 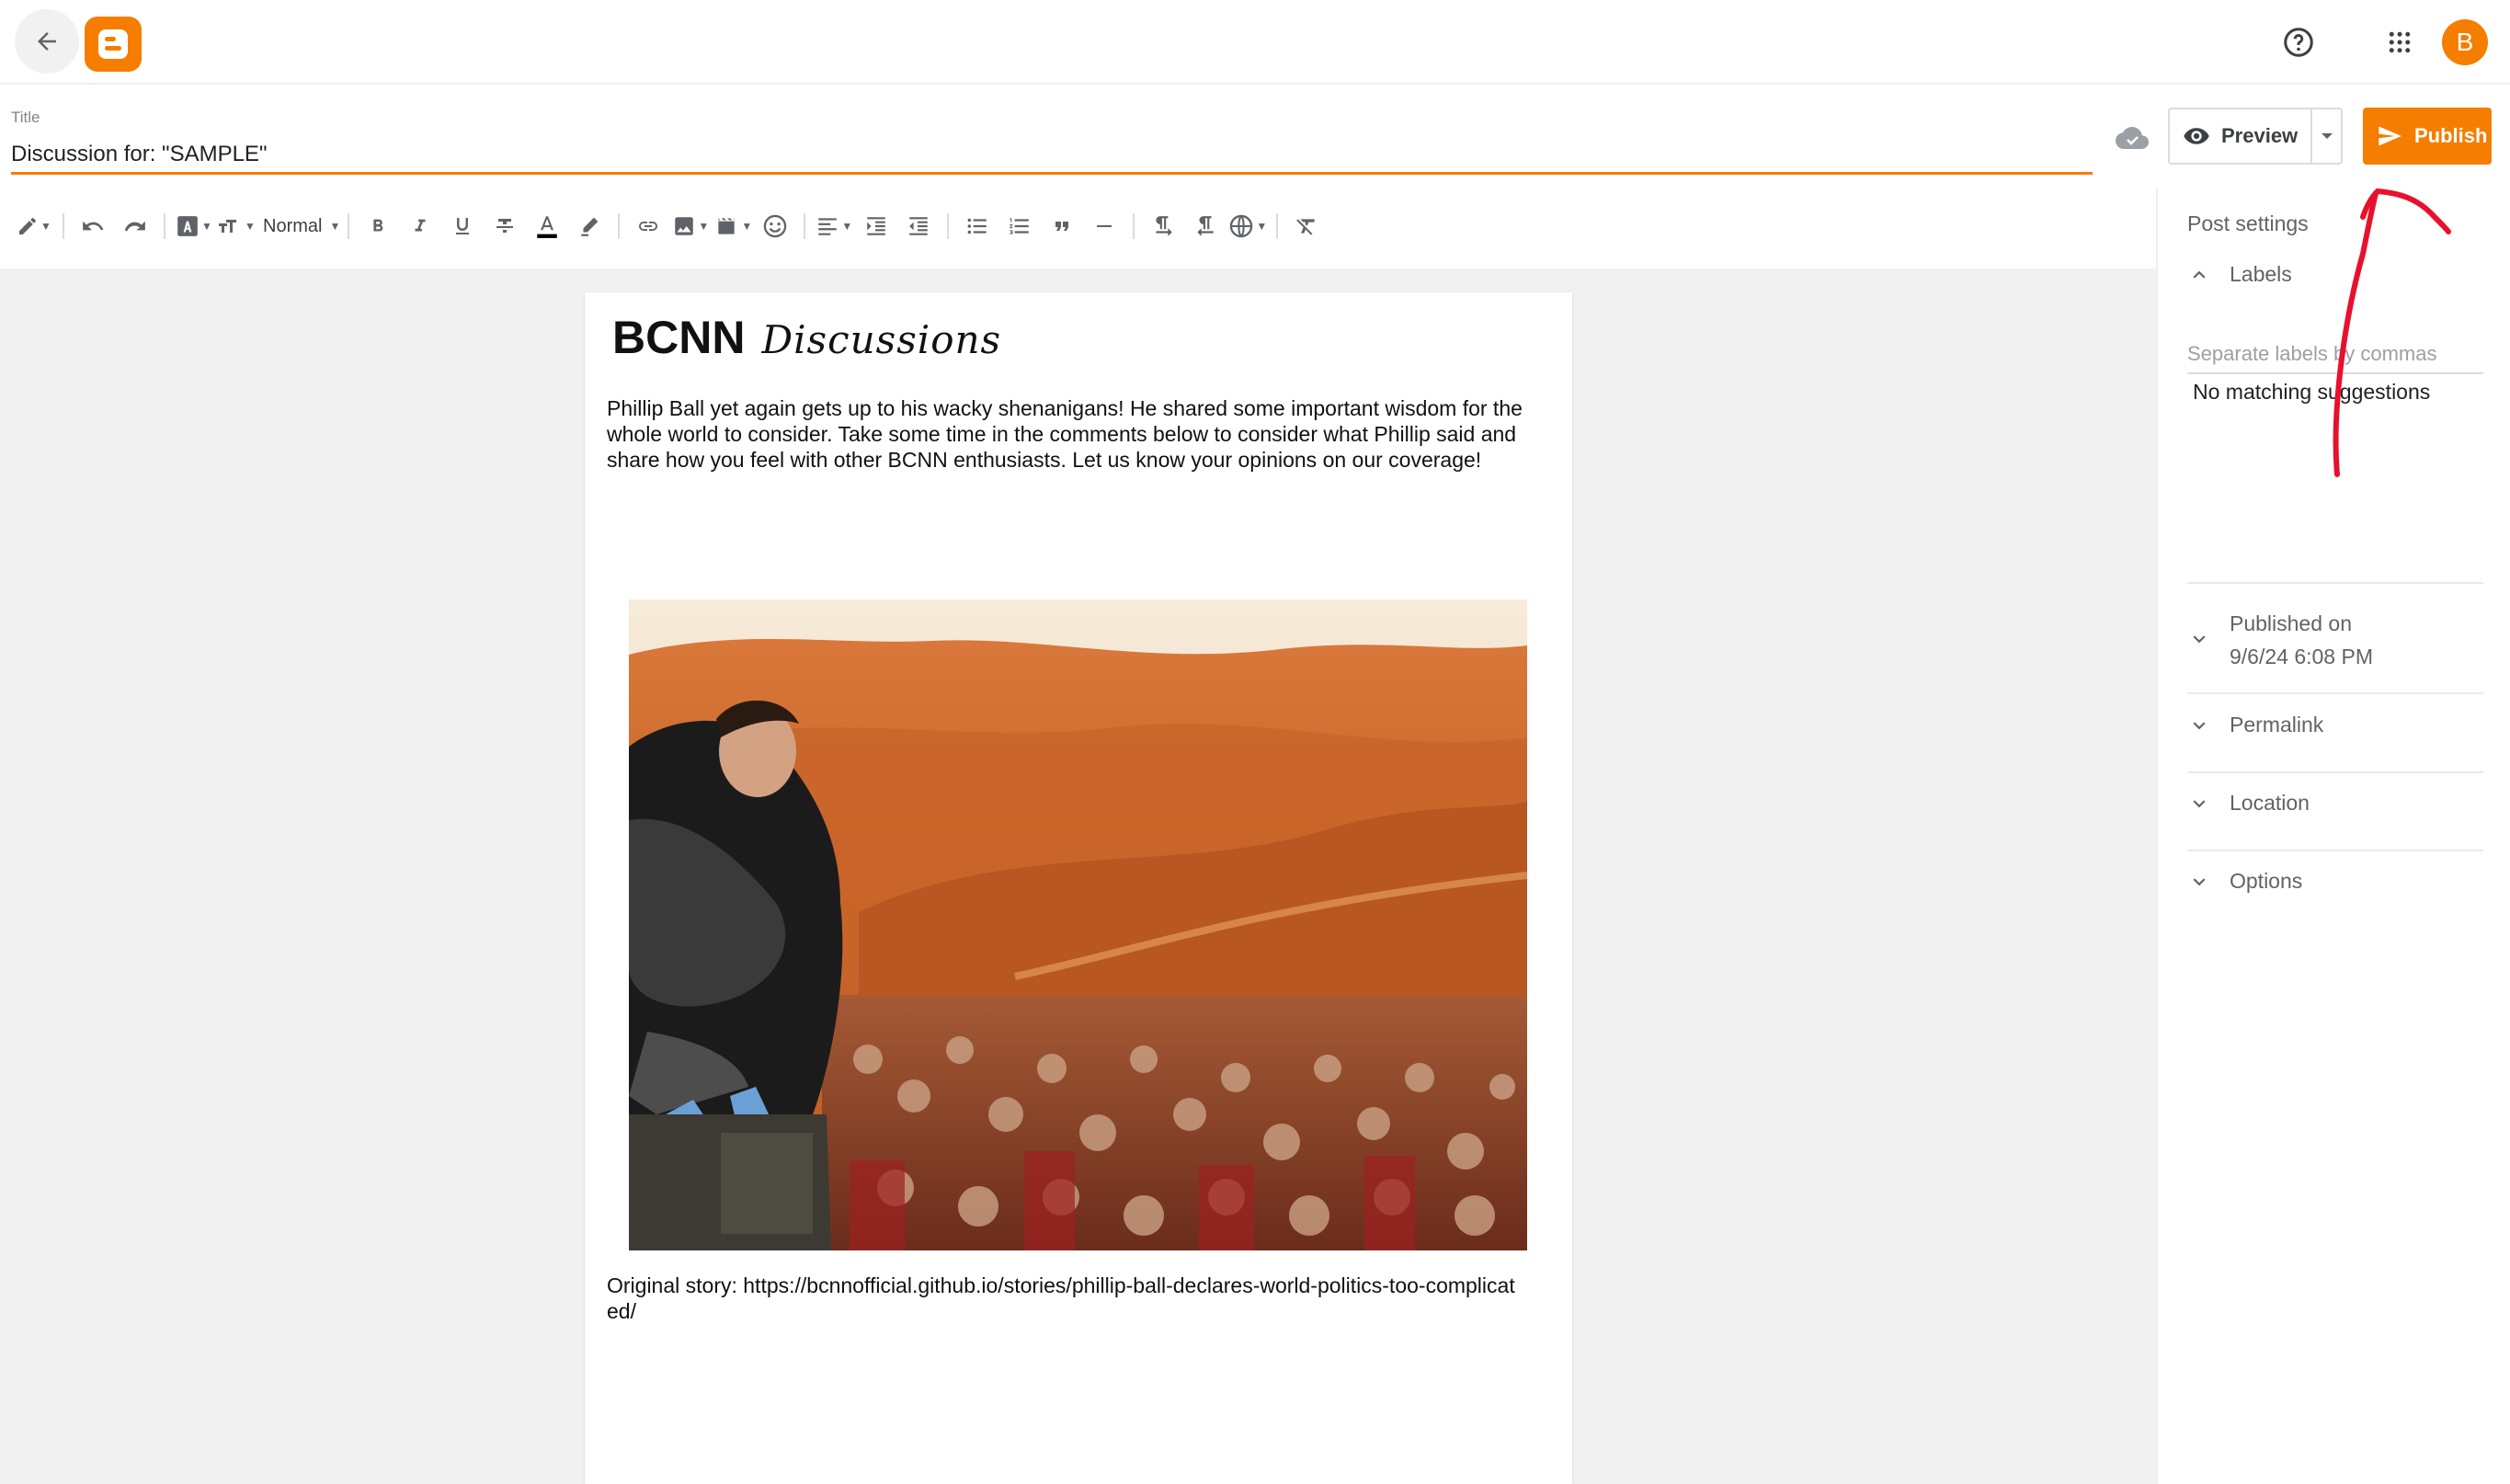 I want to click on italic-button, so click(x=420, y=226).